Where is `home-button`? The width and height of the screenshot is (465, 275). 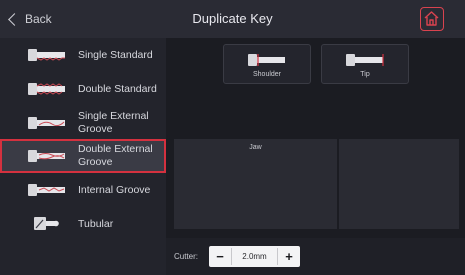 home-button is located at coordinates (432, 19).